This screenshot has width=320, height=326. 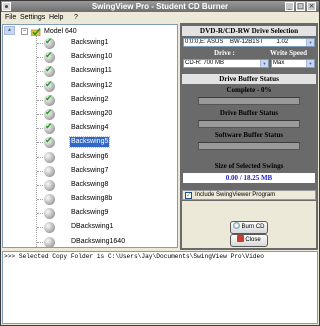 What do you see at coordinates (237, 42) in the screenshot?
I see `drive-select-value: 0:0:0,E: ASUS BW-12B1ST 1.02` at bounding box center [237, 42].